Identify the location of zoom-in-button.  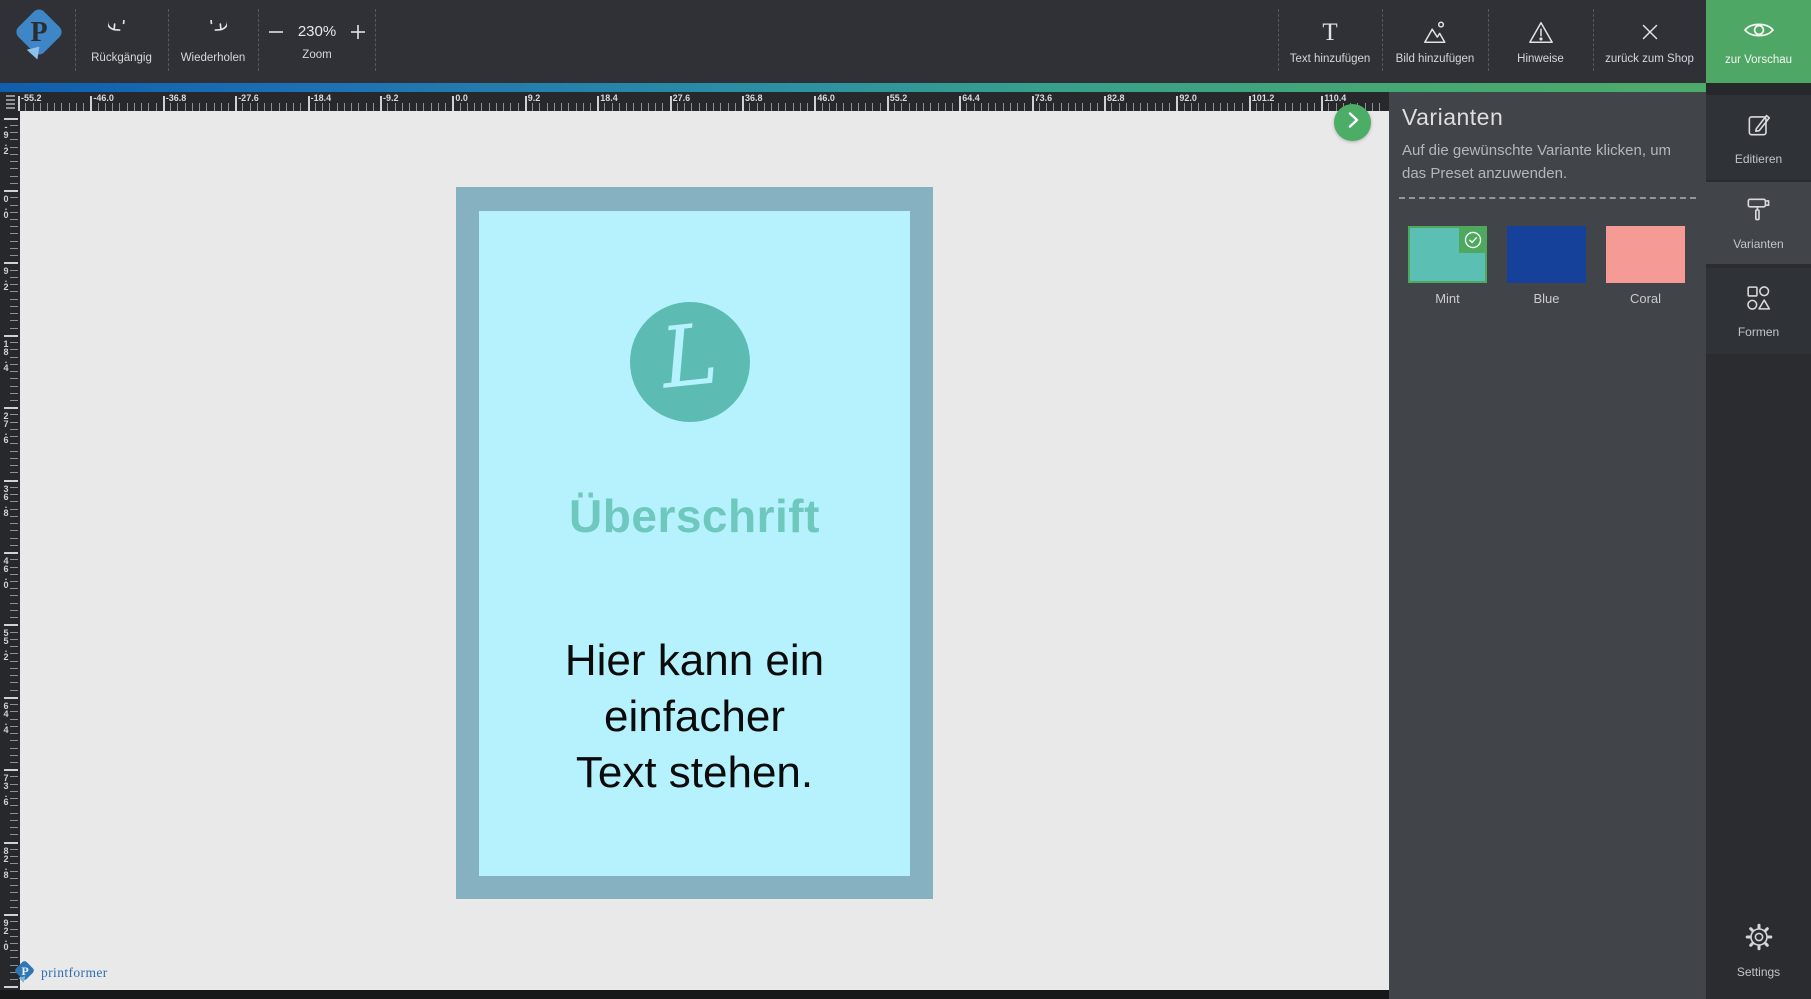
(358, 32).